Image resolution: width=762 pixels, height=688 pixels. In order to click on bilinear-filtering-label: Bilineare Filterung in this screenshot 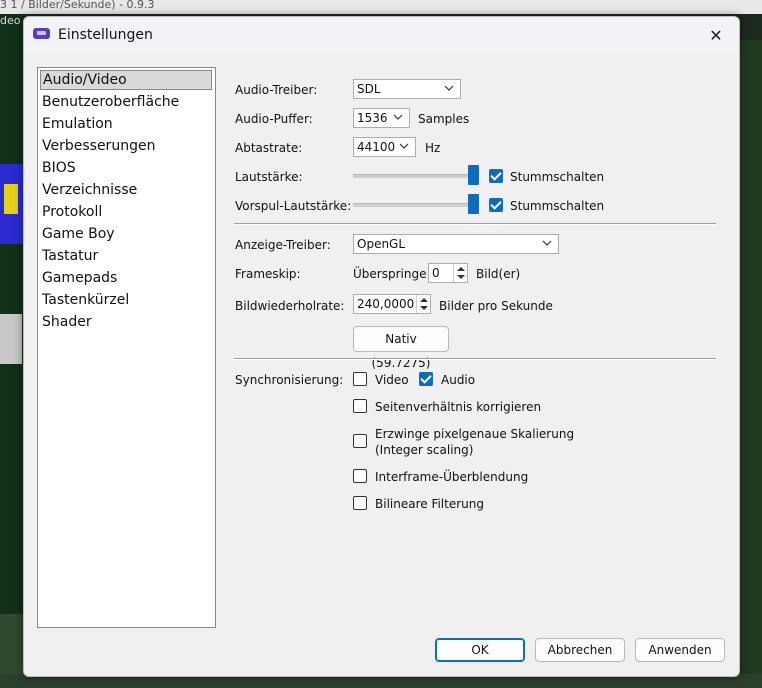, I will do `click(429, 504)`.